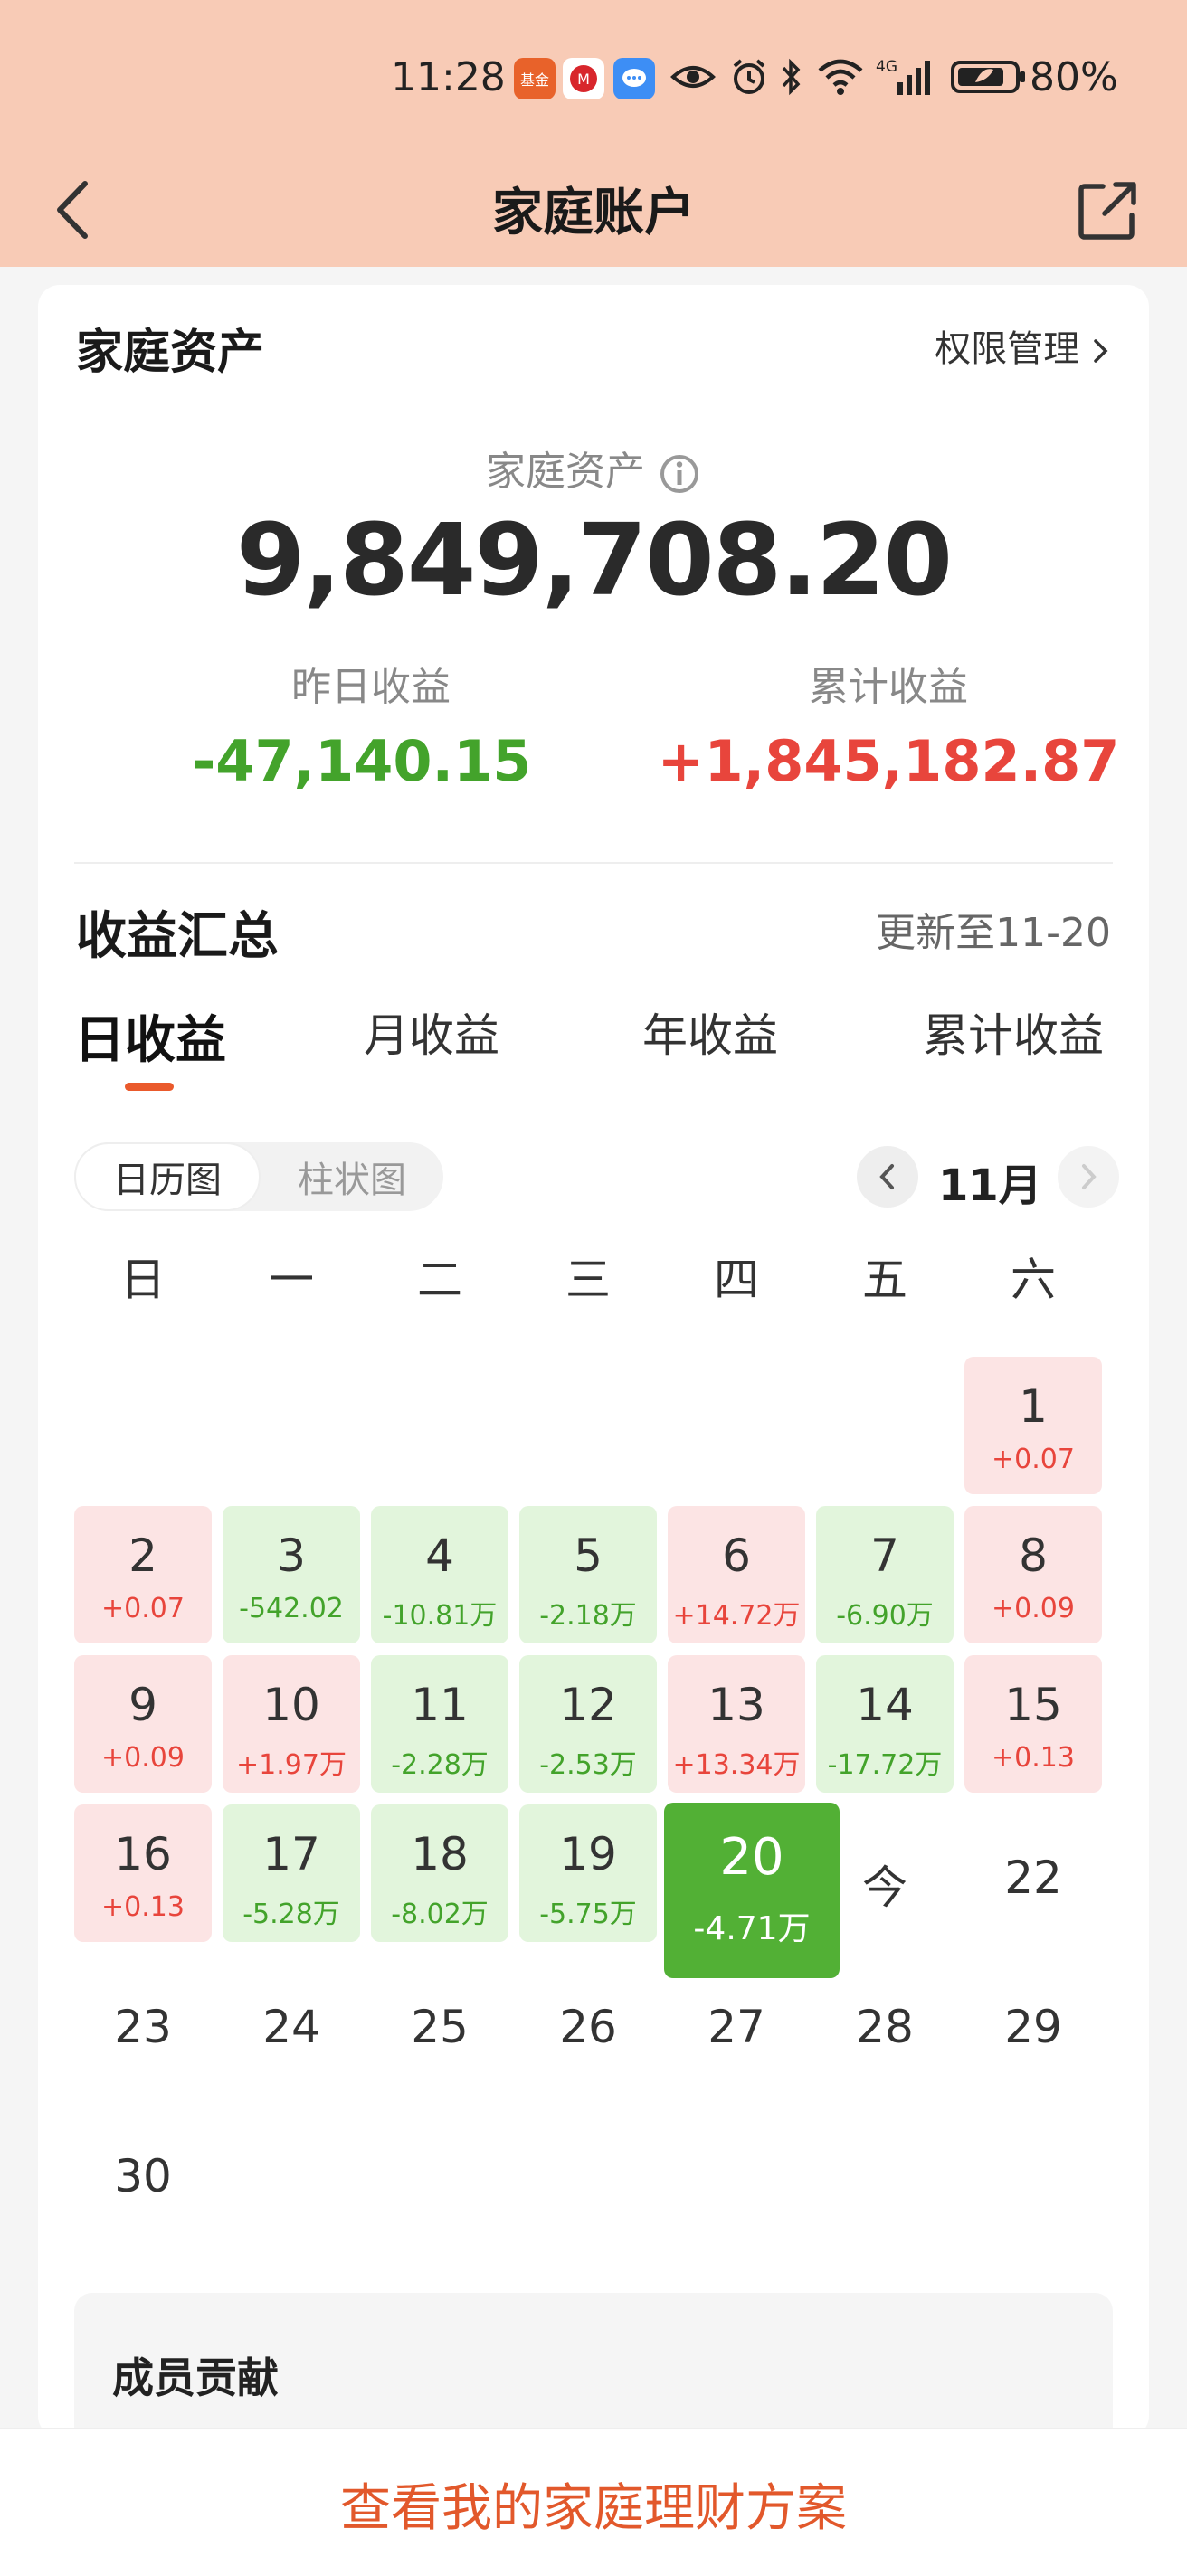 This screenshot has height=2576, width=1187. Describe the element at coordinates (588, 2023) in the screenshot. I see `calendar-day: 26` at that location.